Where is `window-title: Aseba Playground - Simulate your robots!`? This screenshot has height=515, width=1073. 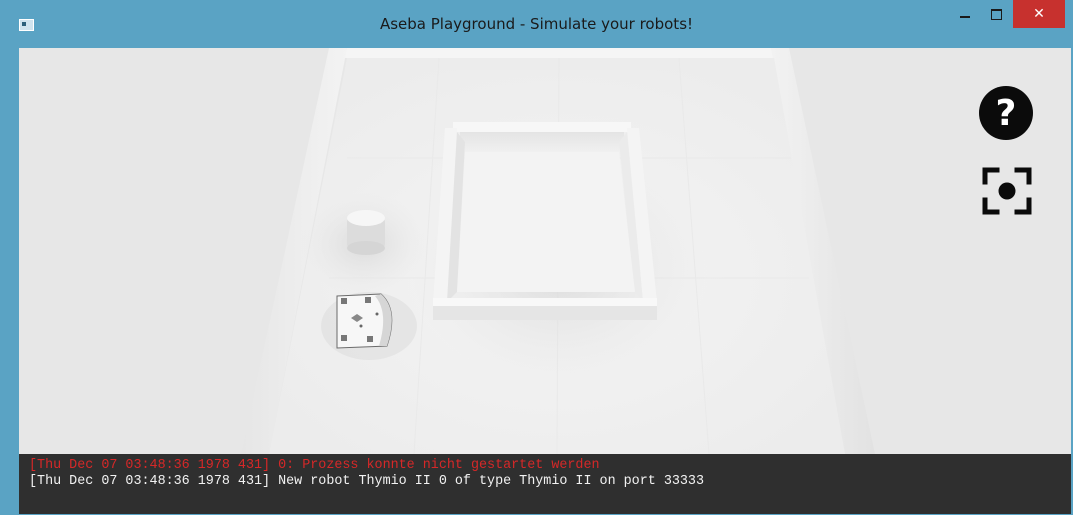
window-title: Aseba Playground - Simulate your robots! is located at coordinates (536, 24).